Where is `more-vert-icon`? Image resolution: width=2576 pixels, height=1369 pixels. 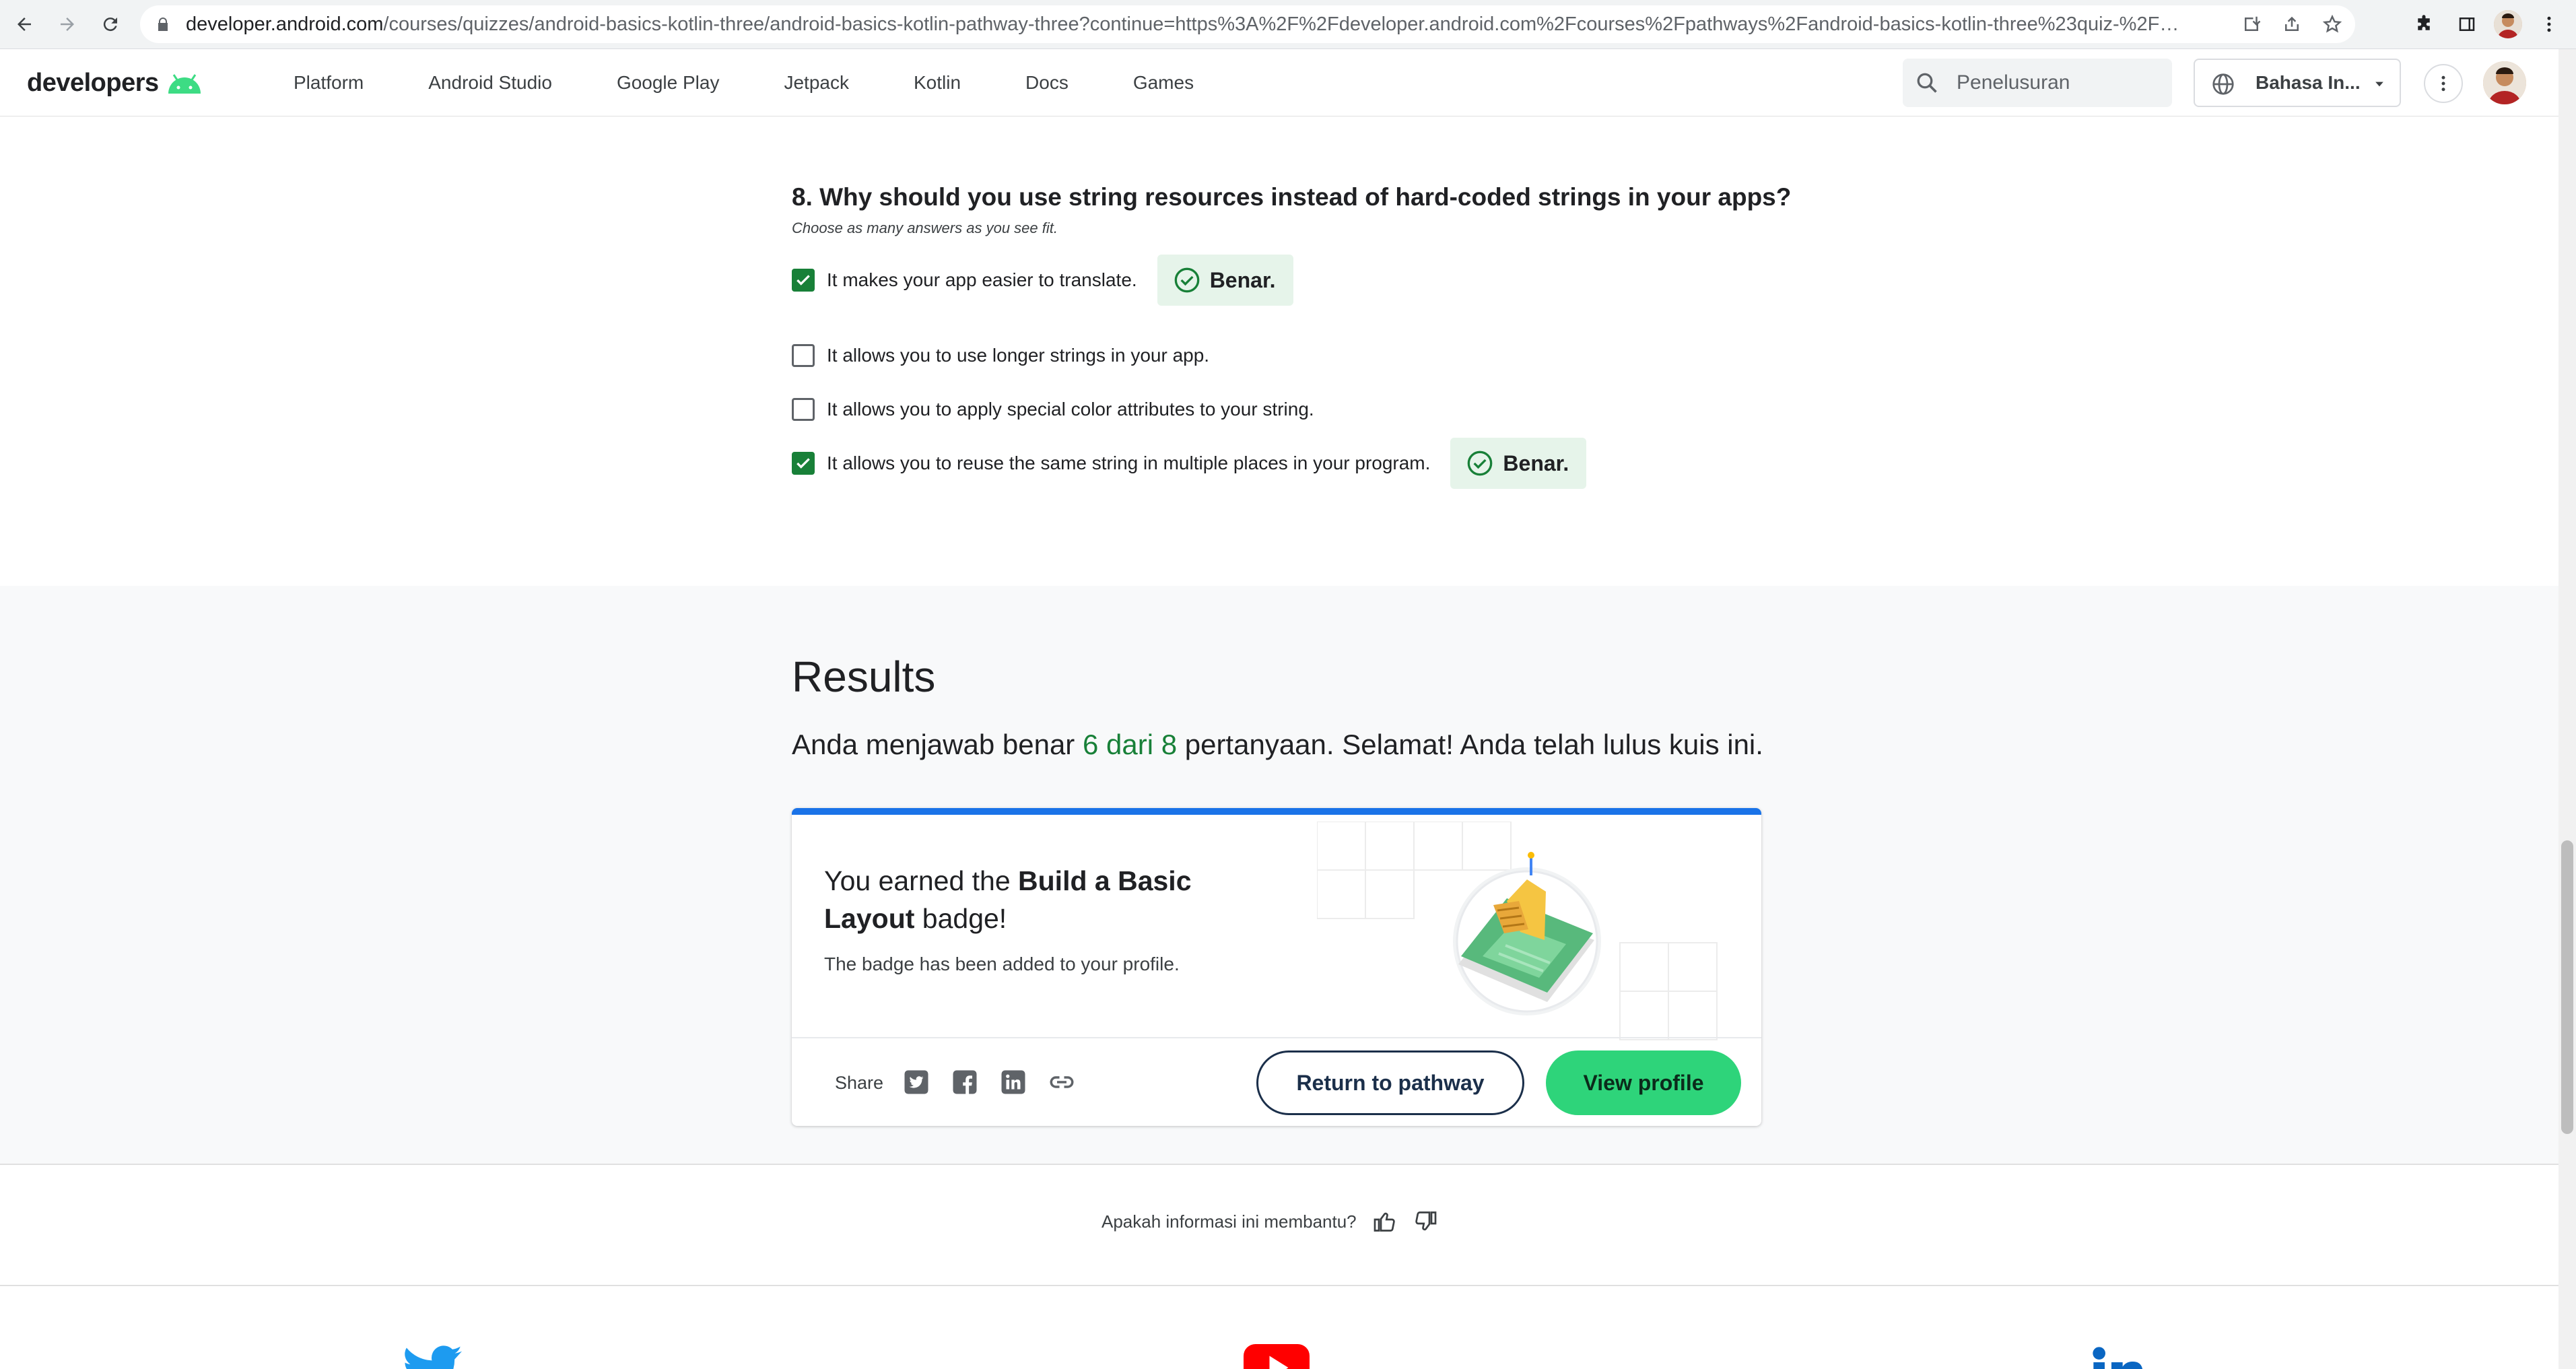 more-vert-icon is located at coordinates (2443, 83).